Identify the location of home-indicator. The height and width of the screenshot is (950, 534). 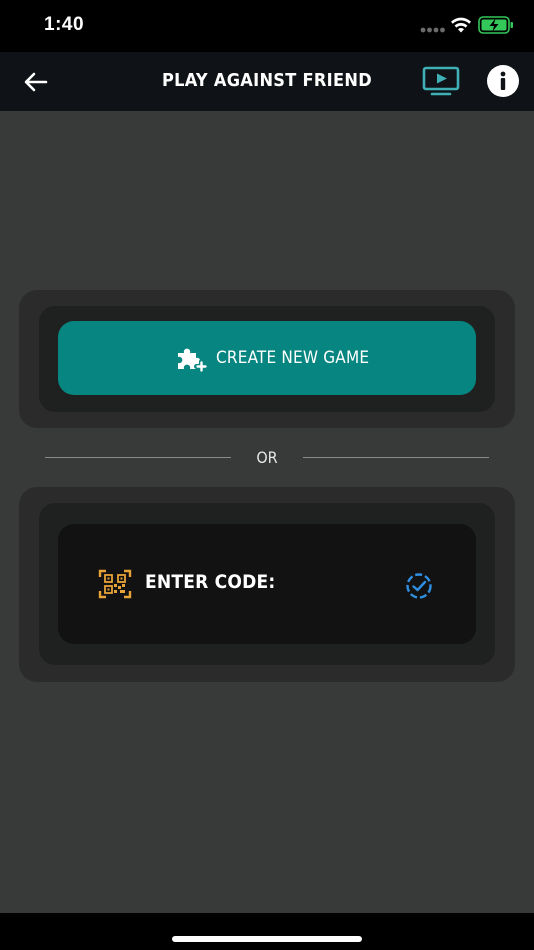
(267, 939).